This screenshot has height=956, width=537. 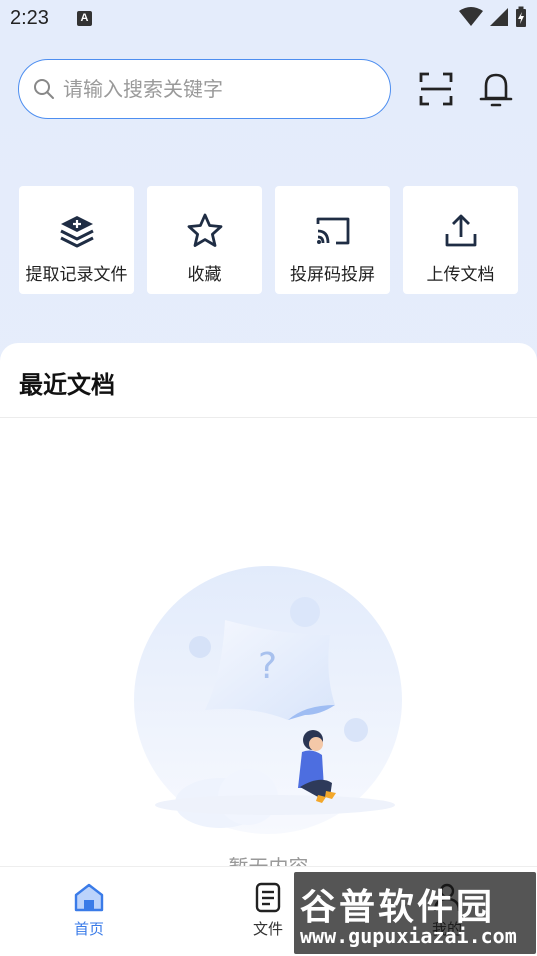 I want to click on watermark-title: 谷普软件园, so click(x=398, y=907).